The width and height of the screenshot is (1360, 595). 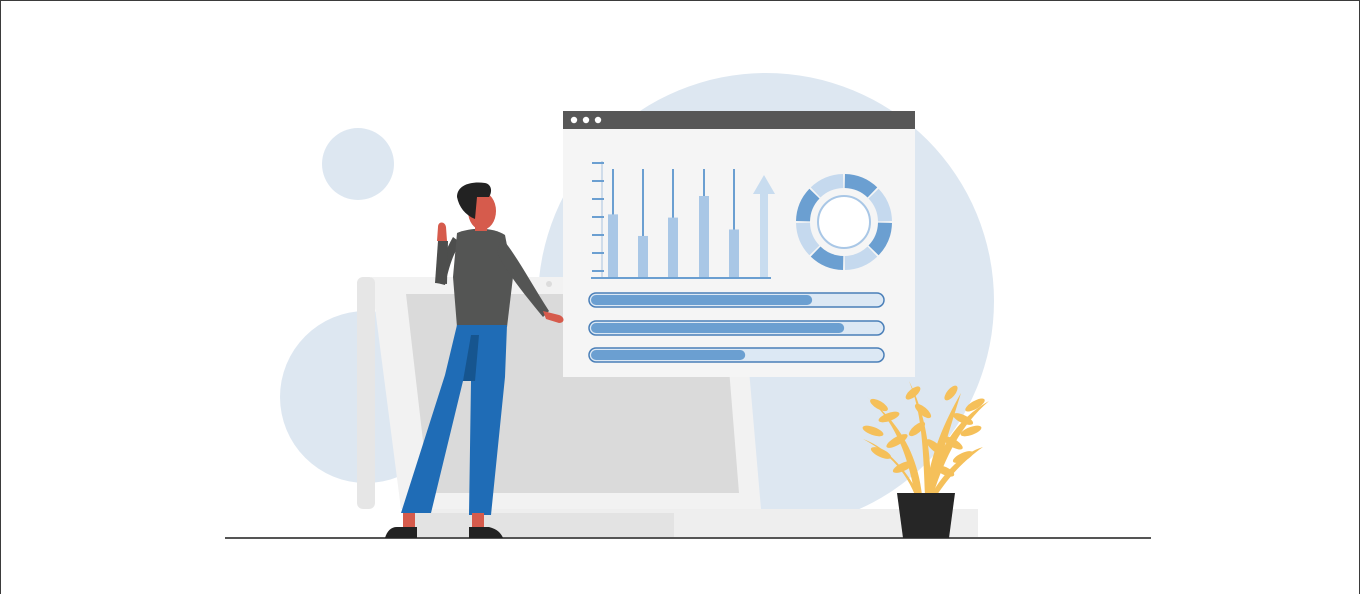 What do you see at coordinates (366, 393) in the screenshot?
I see `monitor-frame-lip` at bounding box center [366, 393].